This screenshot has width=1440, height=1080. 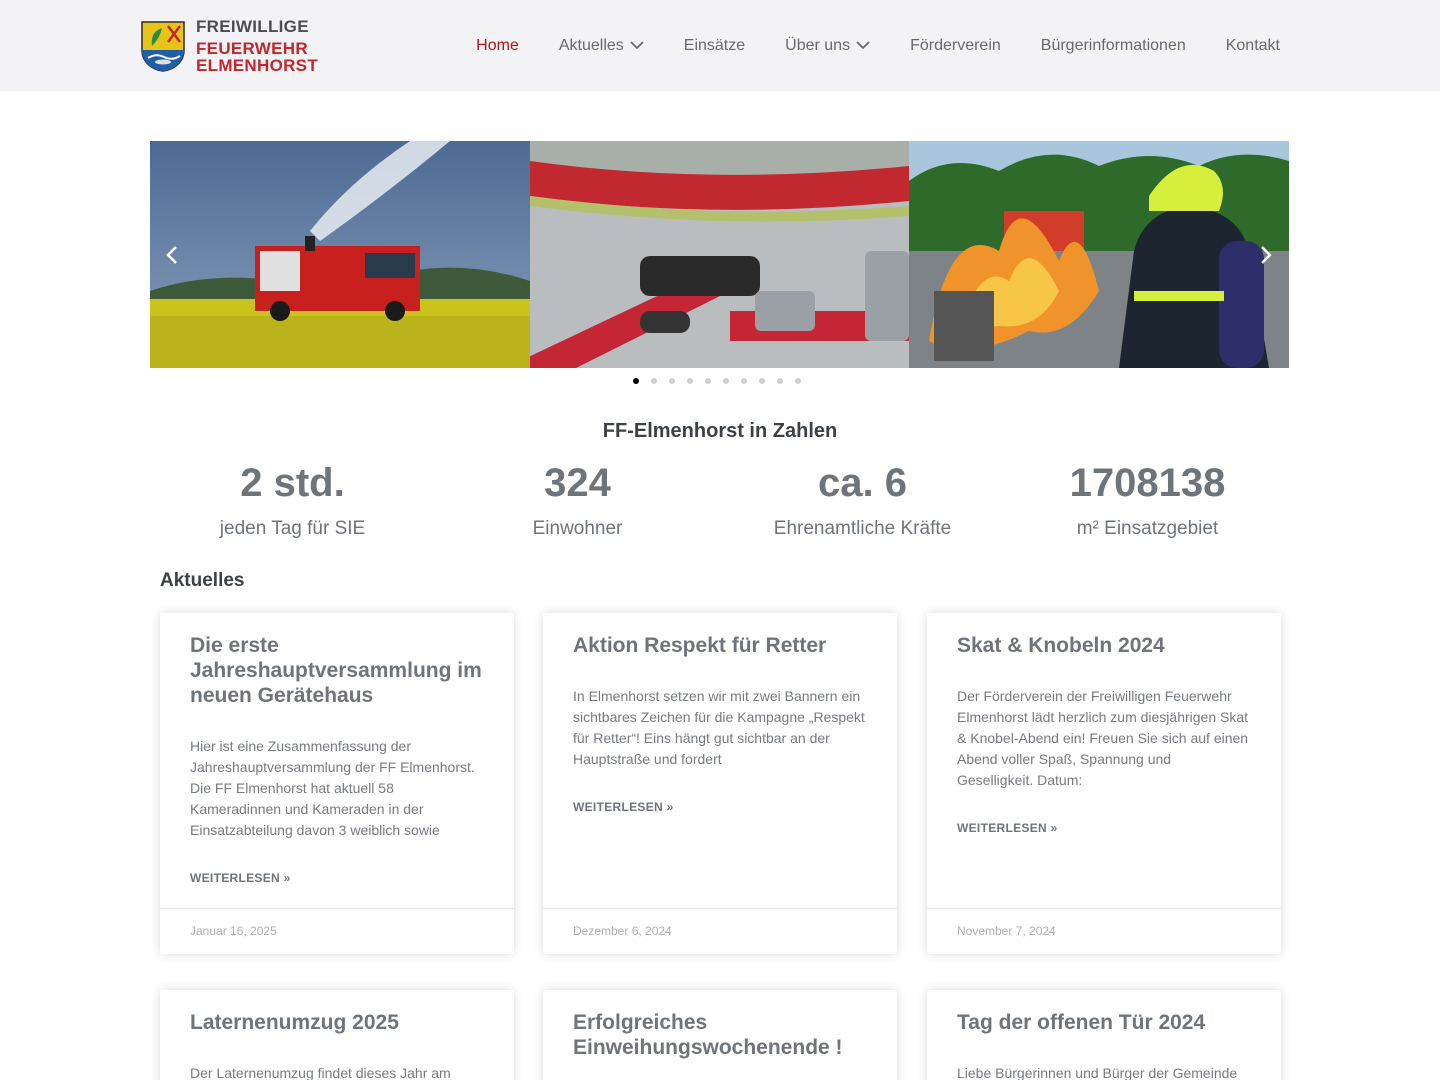 I want to click on stat-label: jeden Tag für SIE, so click(x=292, y=528).